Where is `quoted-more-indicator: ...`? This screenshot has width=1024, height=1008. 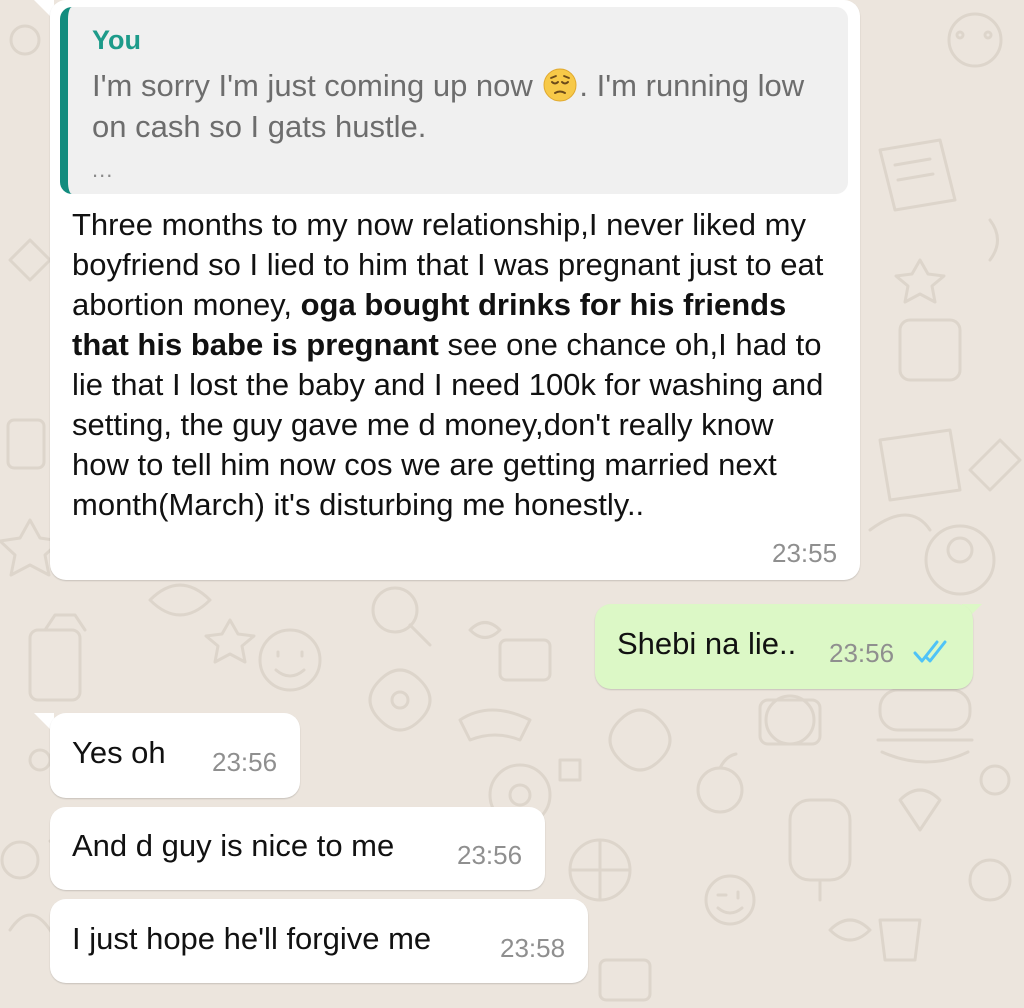
quoted-more-indicator: ... is located at coordinates (103, 169).